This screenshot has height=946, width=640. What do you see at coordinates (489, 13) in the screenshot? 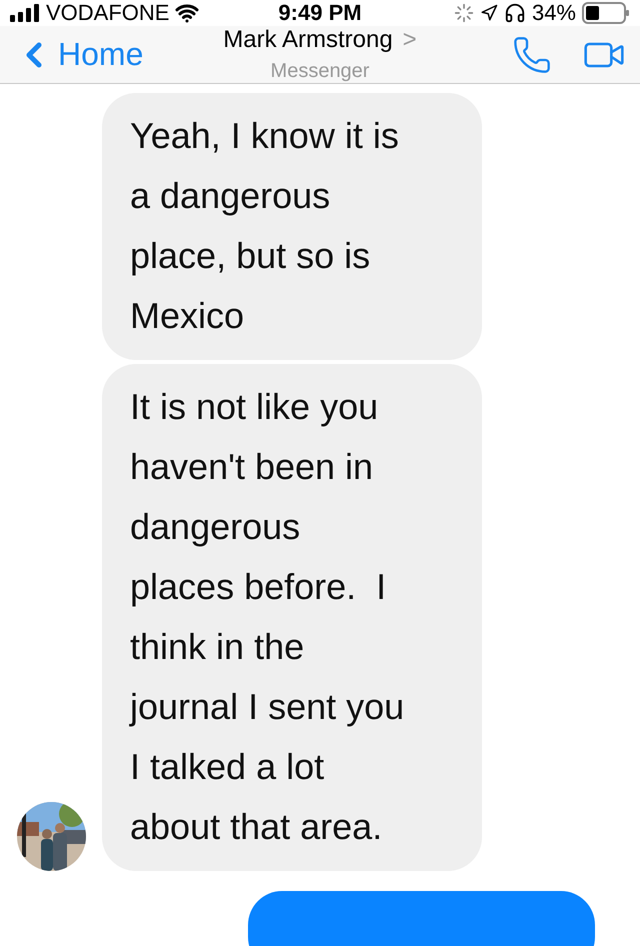
I see `location-icon` at bounding box center [489, 13].